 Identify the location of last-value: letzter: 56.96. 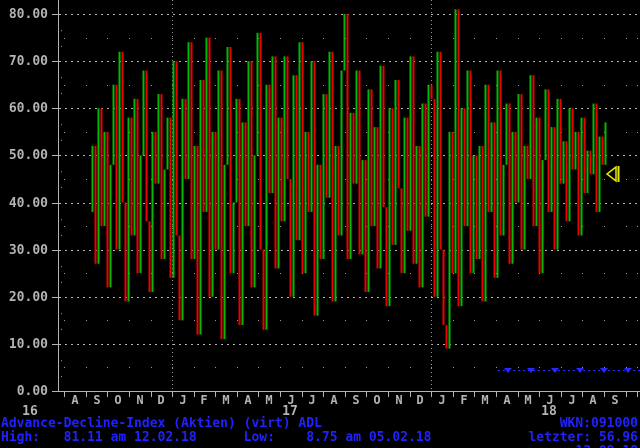
(583, 437).